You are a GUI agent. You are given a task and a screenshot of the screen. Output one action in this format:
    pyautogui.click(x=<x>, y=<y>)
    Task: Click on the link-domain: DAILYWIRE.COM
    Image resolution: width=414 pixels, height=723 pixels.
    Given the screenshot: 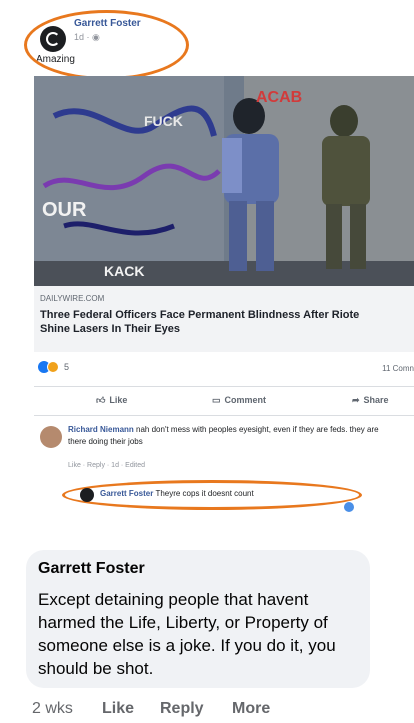 What is the action you would take?
    pyautogui.click(x=72, y=298)
    